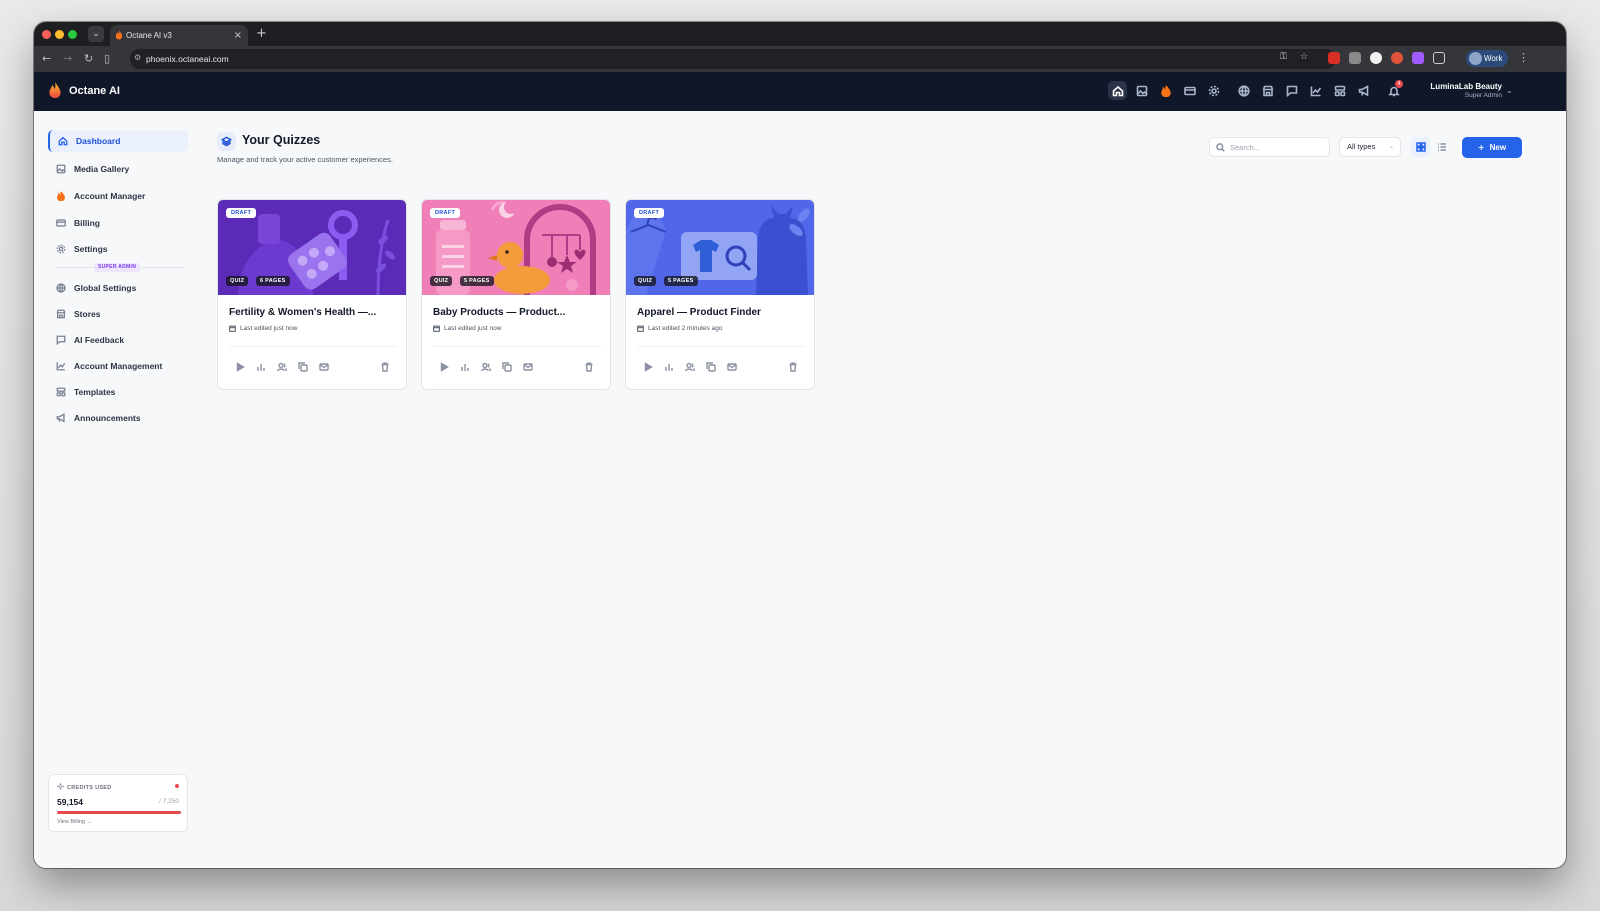 This screenshot has height=911, width=1600. Describe the element at coordinates (1487, 58) in the screenshot. I see `profile-button: Work` at that location.